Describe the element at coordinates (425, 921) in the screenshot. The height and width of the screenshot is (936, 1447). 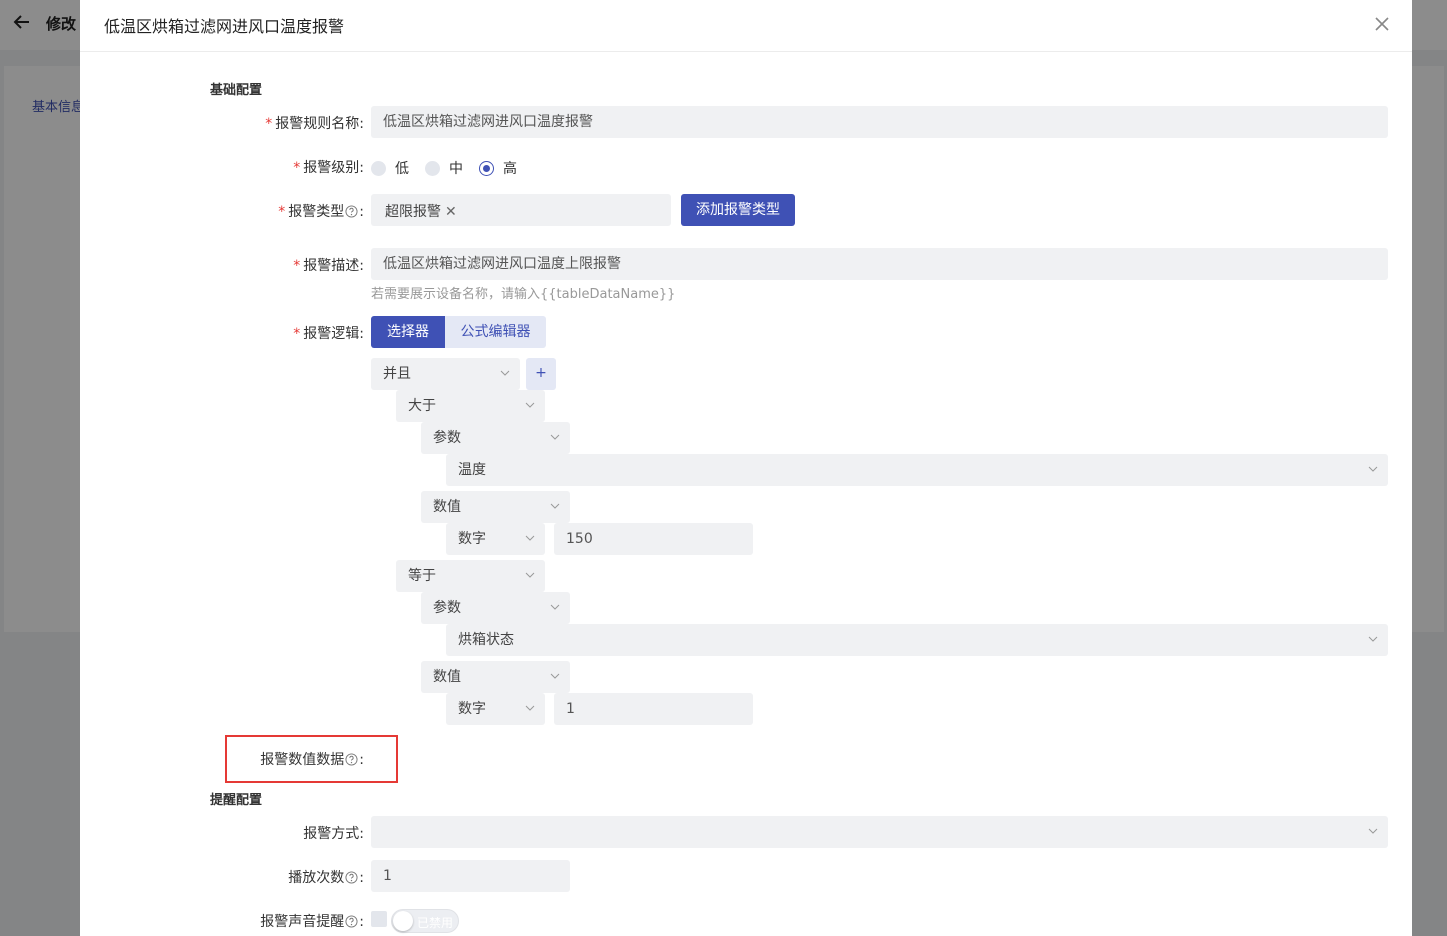
I see `sound-reminder-toggle: 已禁用` at that location.